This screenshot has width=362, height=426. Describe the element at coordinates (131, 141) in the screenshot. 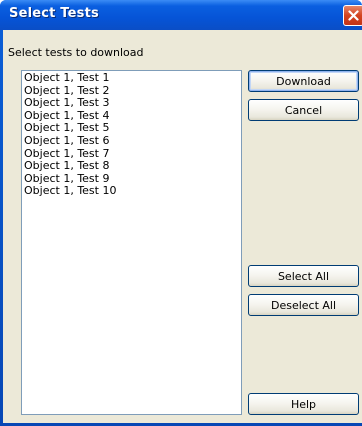

I see `test-list-item: Object 1, Test 6` at that location.